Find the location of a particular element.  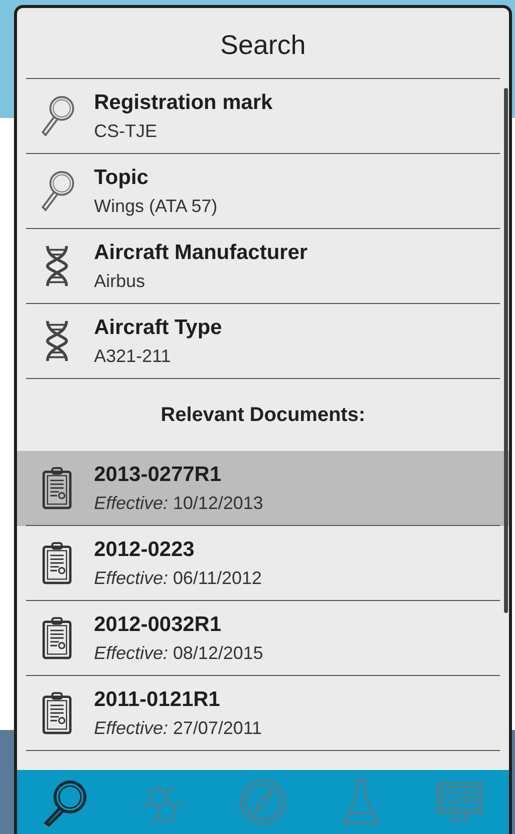

document-row: 2012-0223 Effective: 06/11/2012 is located at coordinates (263, 563).